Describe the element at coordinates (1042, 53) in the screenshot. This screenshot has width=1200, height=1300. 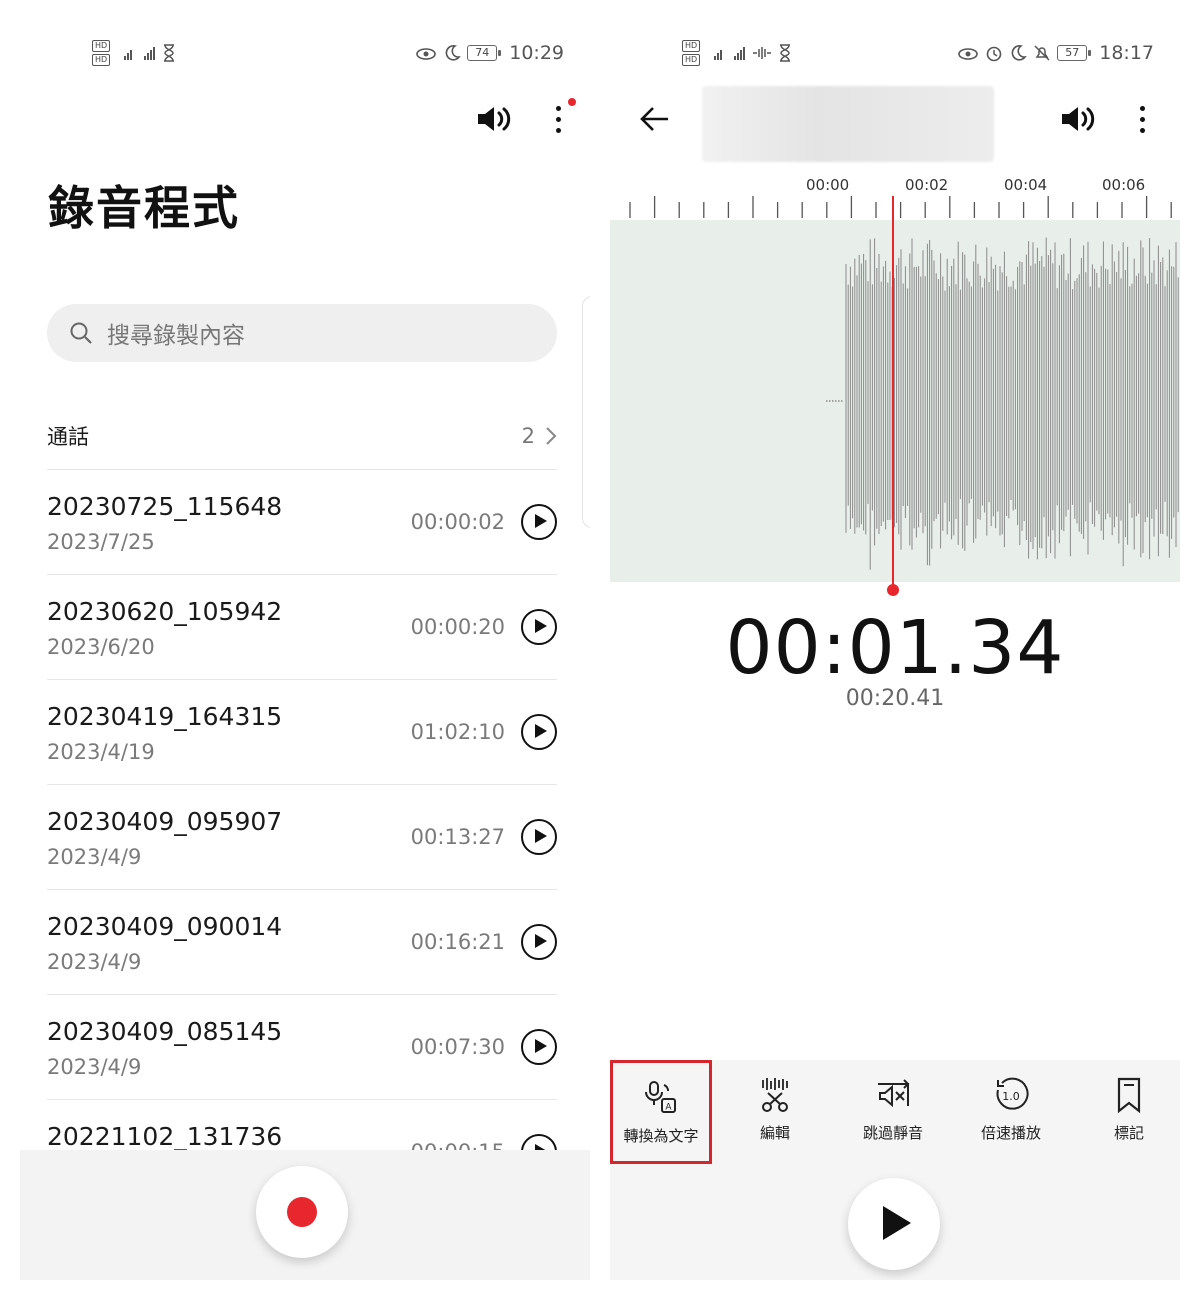
I see `mute-bell-icon` at that location.